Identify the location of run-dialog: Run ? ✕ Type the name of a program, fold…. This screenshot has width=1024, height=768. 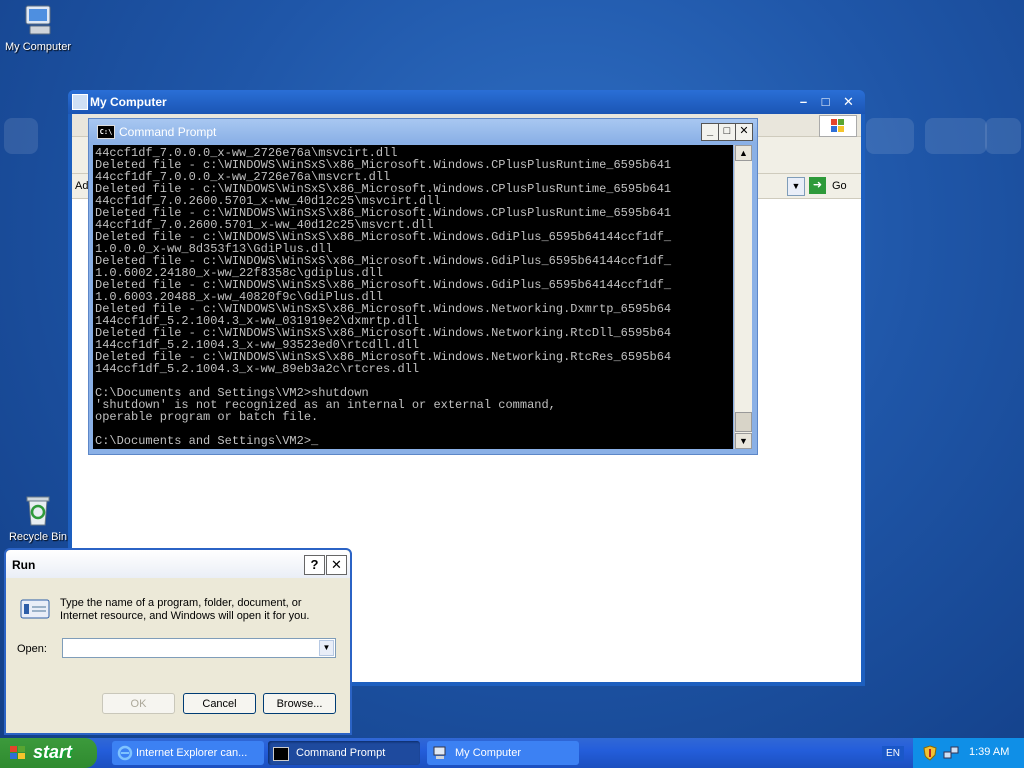
(178, 641).